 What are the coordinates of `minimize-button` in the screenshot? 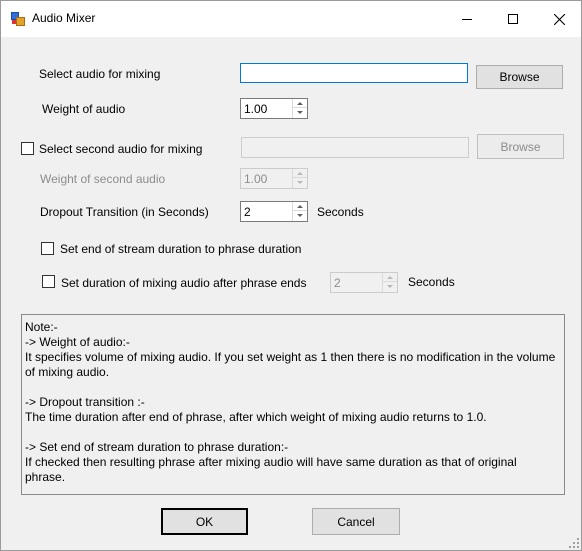 It's located at (467, 19).